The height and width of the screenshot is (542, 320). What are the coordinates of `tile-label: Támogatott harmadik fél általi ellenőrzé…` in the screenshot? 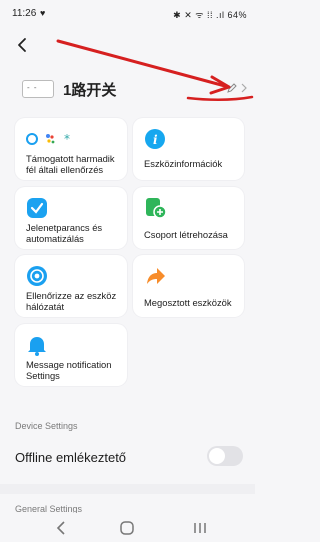 It's located at (70, 164).